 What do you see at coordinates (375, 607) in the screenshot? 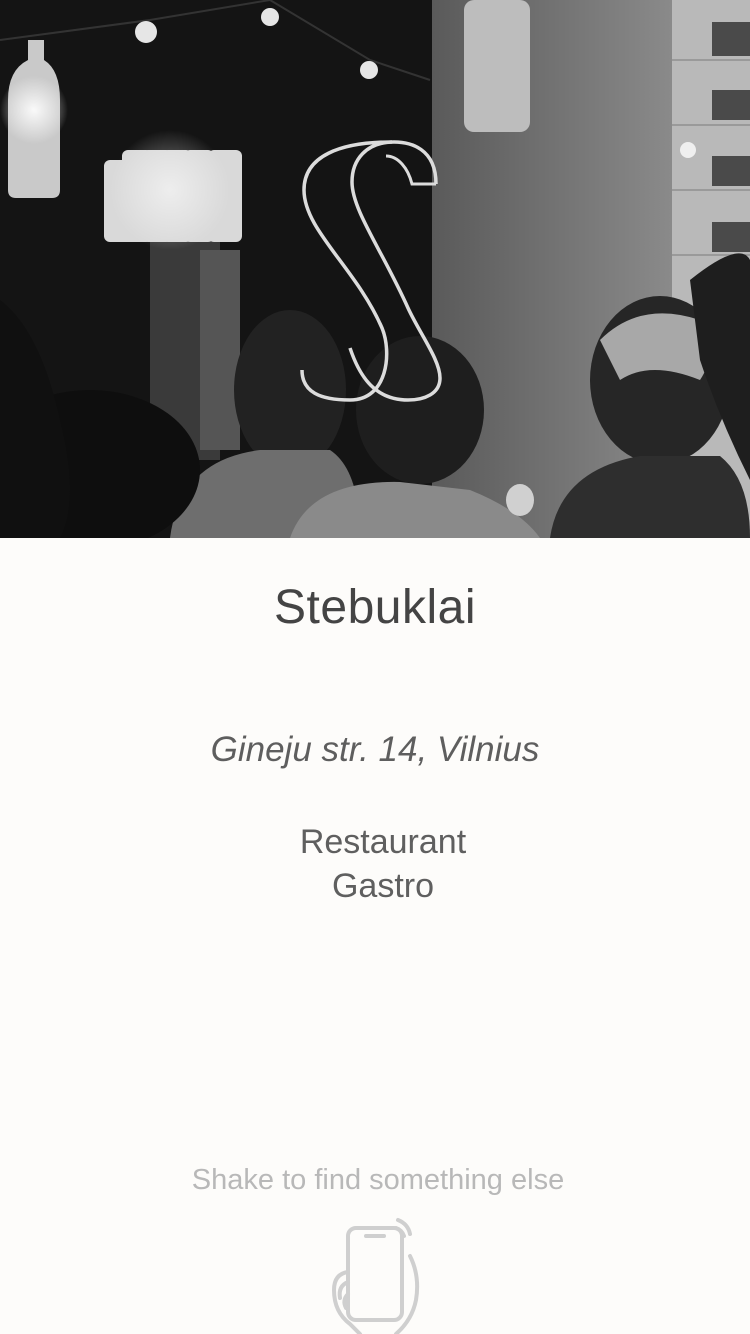
I see `venue-name: Stebuklai` at bounding box center [375, 607].